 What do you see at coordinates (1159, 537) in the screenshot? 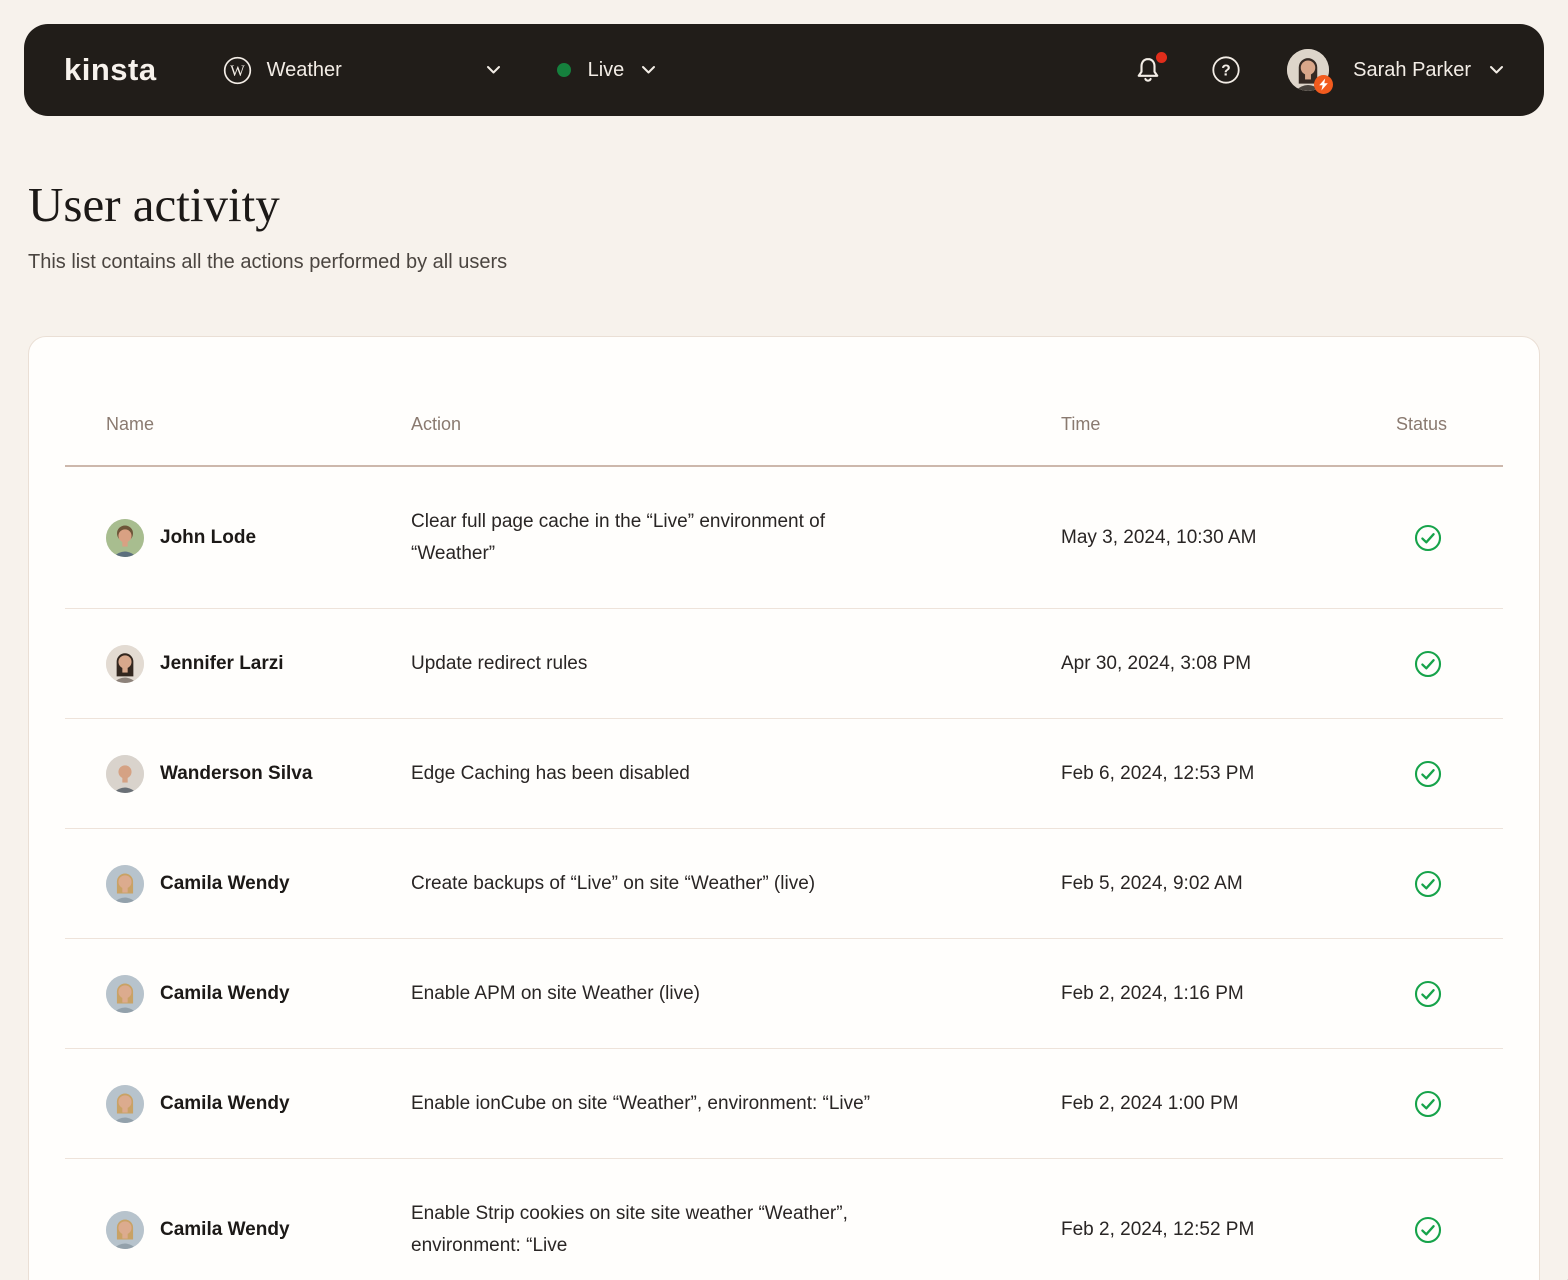
I see `time-text: May 3, 2024, 10:30 AM` at bounding box center [1159, 537].